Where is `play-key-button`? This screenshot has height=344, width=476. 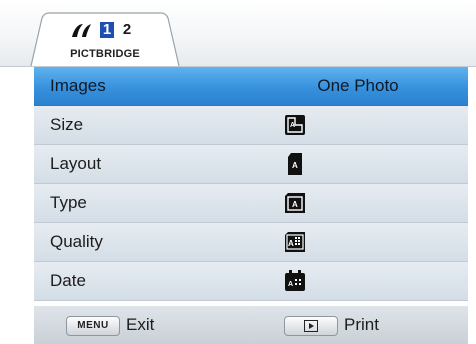
play-key-button is located at coordinates (311, 326).